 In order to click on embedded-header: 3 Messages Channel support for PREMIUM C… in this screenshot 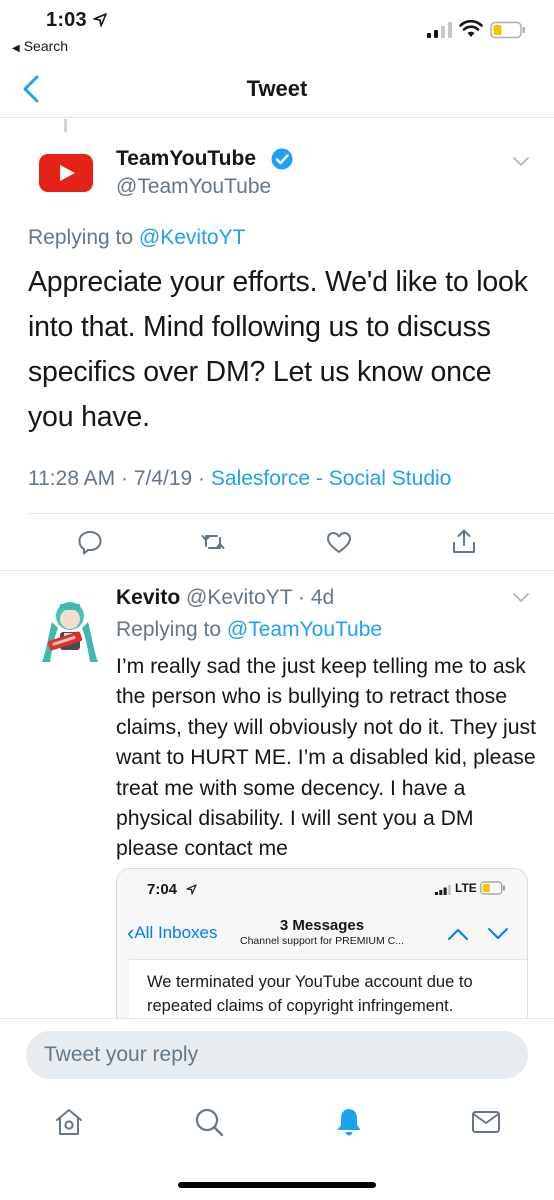, I will do `click(322, 932)`.